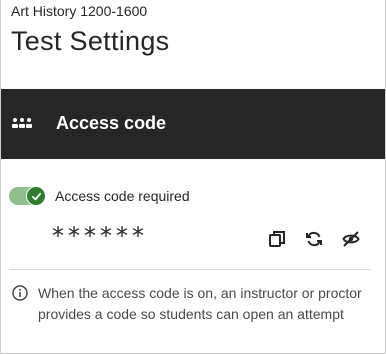  I want to click on toggle-label: Access code required, so click(122, 196).